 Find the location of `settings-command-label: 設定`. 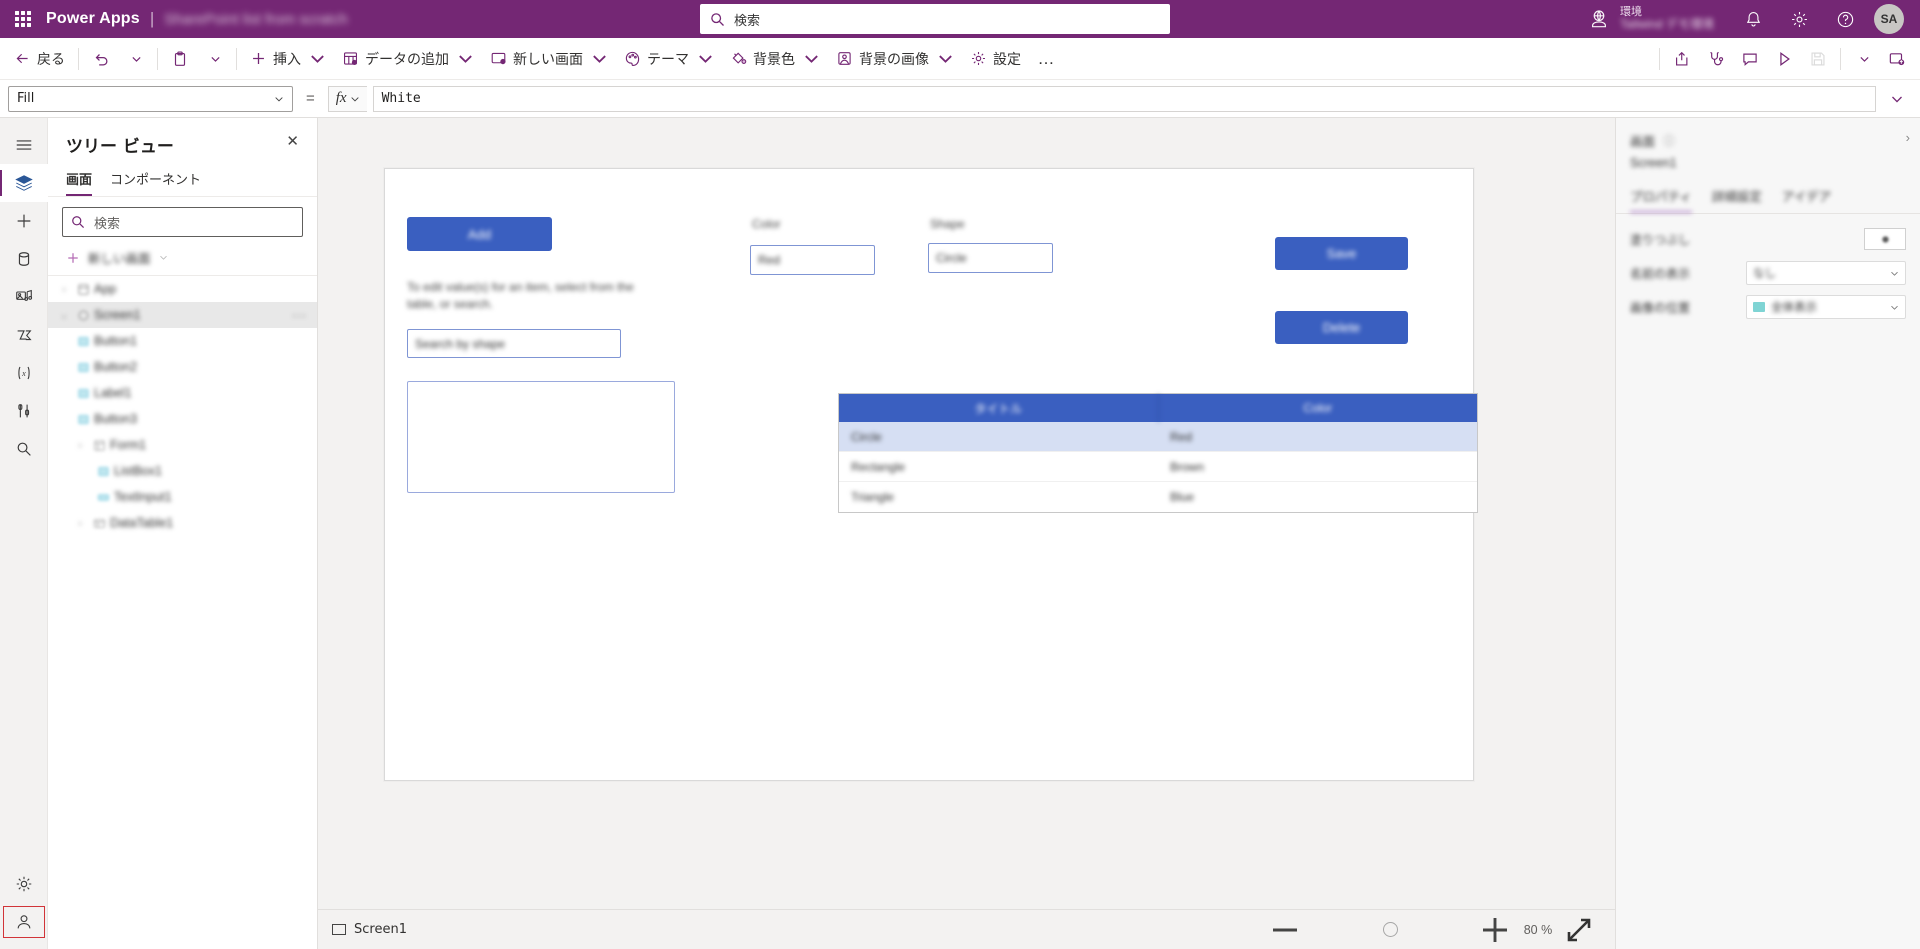

settings-command-label: 設定 is located at coordinates (1007, 59).